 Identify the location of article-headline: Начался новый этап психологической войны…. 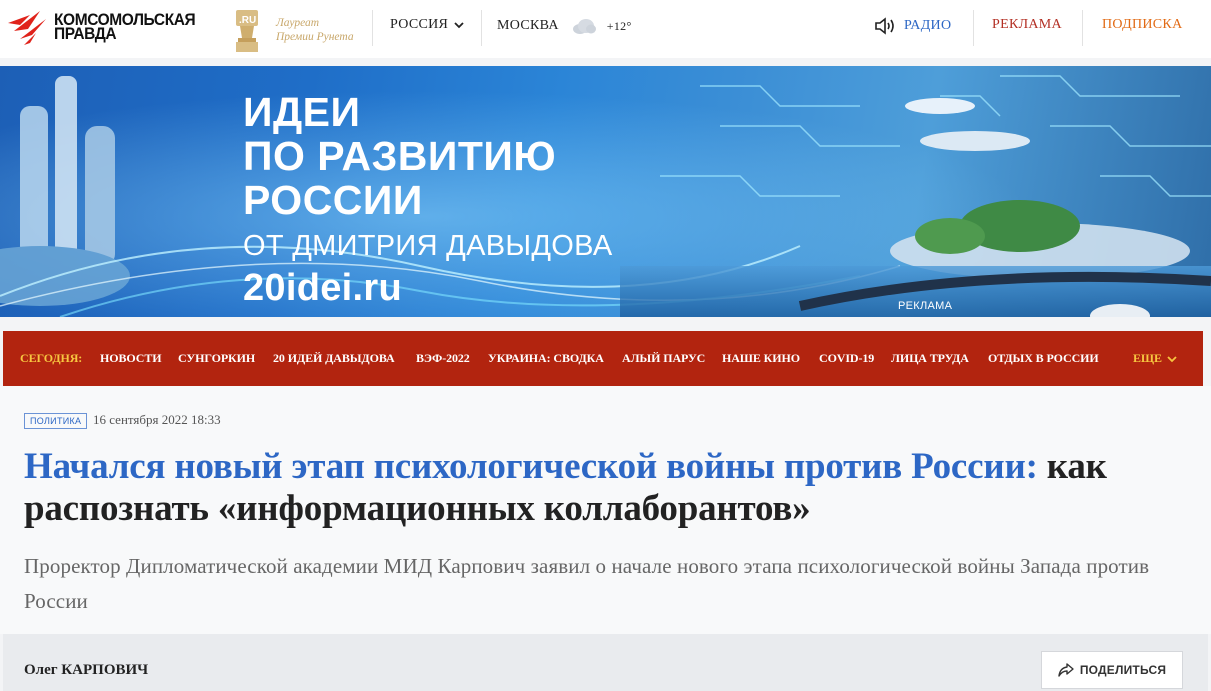
(614, 488).